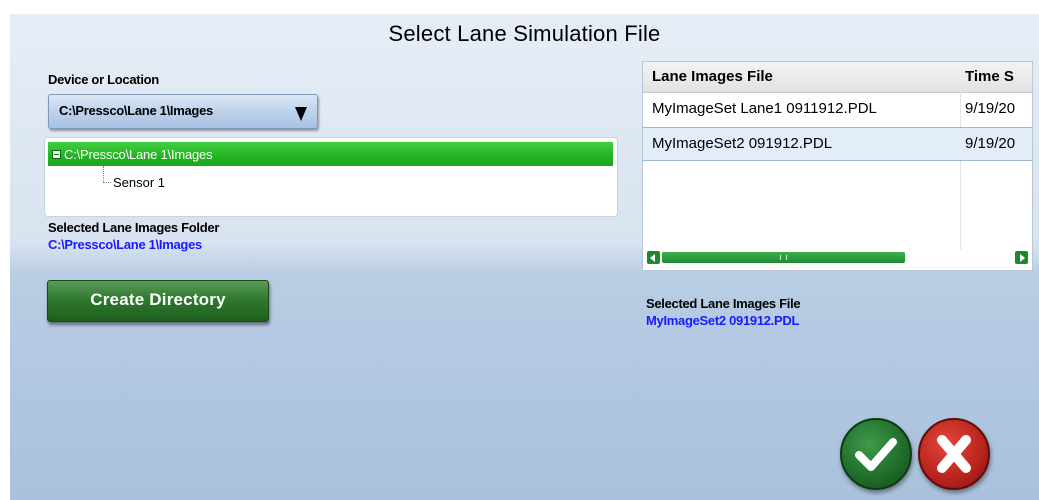 The width and height of the screenshot is (1039, 500). What do you see at coordinates (524, 33) in the screenshot?
I see `dialog-title: Select Lane Simulation File` at bounding box center [524, 33].